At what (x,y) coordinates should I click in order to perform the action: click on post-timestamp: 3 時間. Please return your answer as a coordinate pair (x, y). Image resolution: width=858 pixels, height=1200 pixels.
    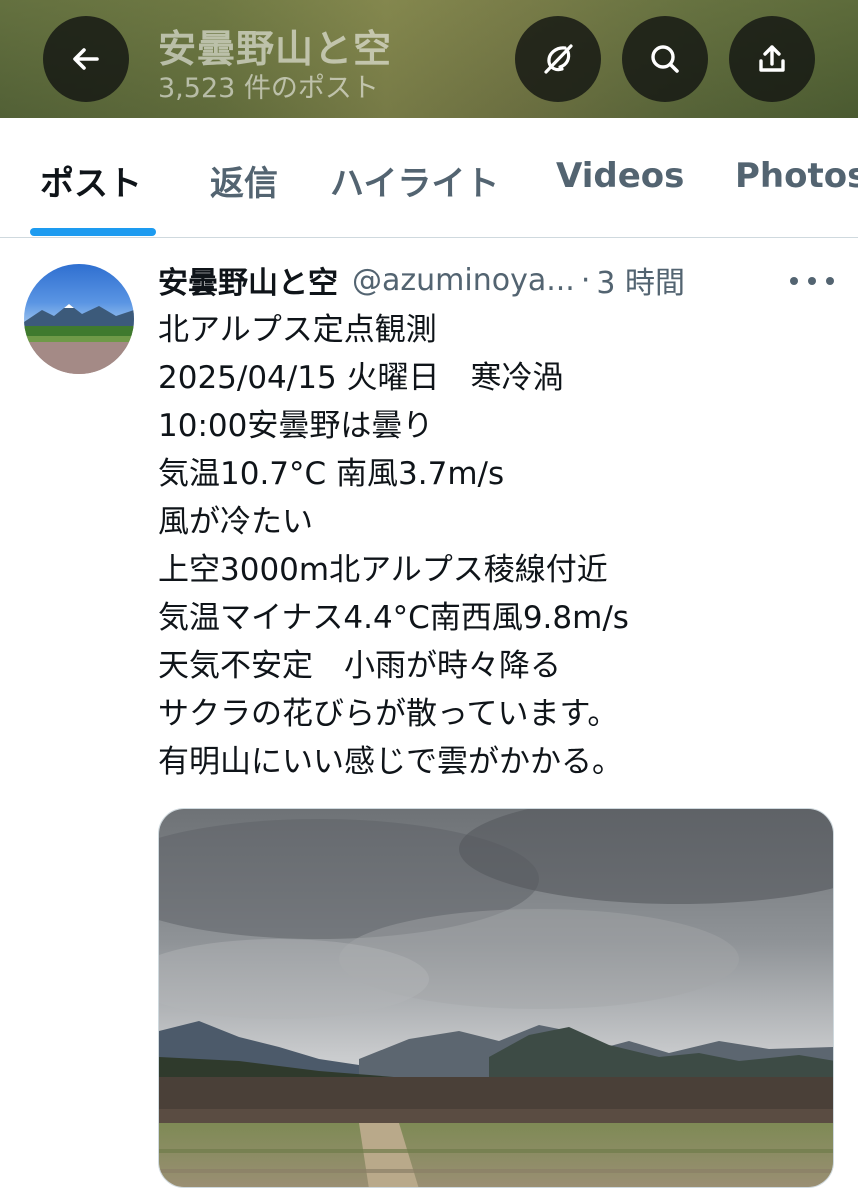
    Looking at the image, I should click on (640, 280).